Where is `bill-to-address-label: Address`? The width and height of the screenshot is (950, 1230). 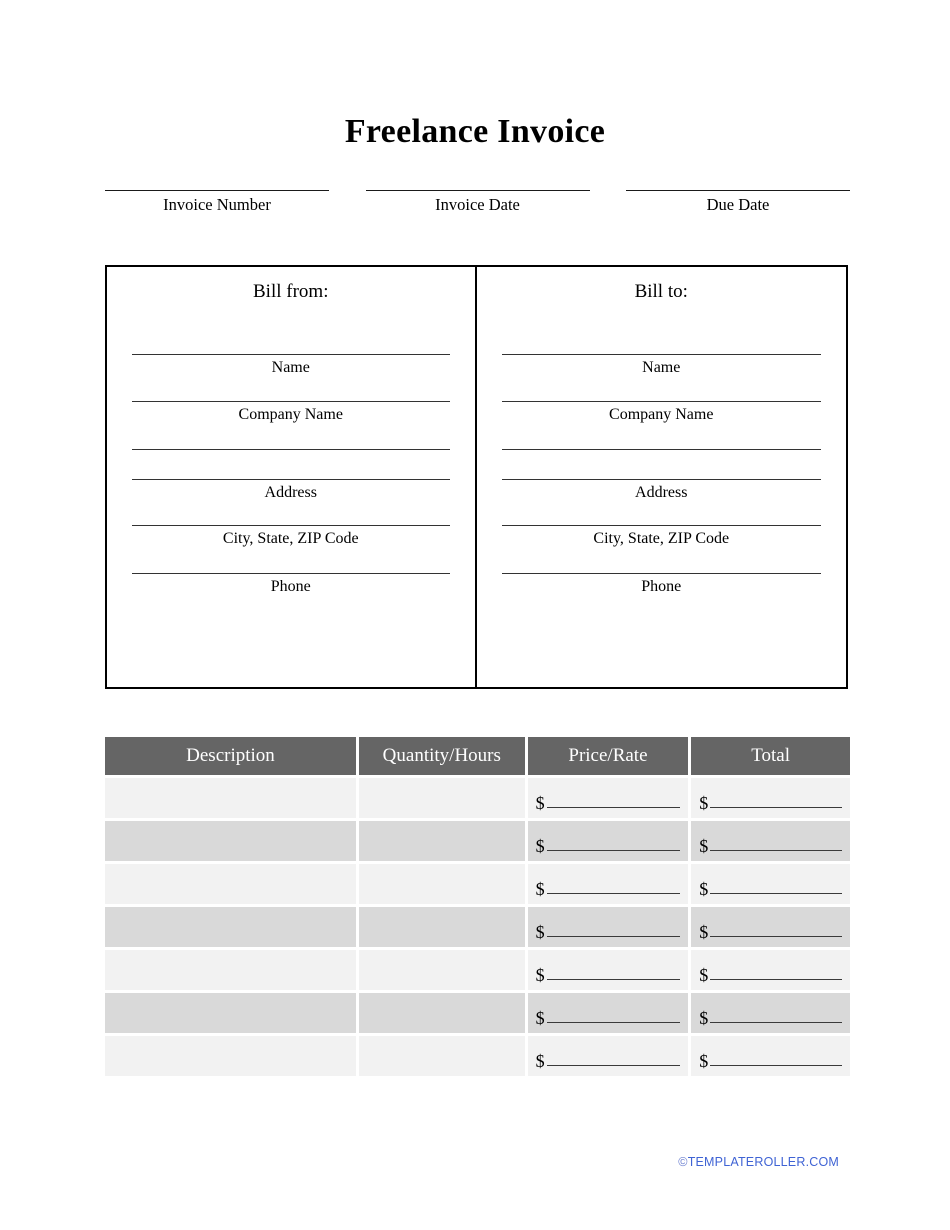 bill-to-address-label: Address is located at coordinates (661, 492).